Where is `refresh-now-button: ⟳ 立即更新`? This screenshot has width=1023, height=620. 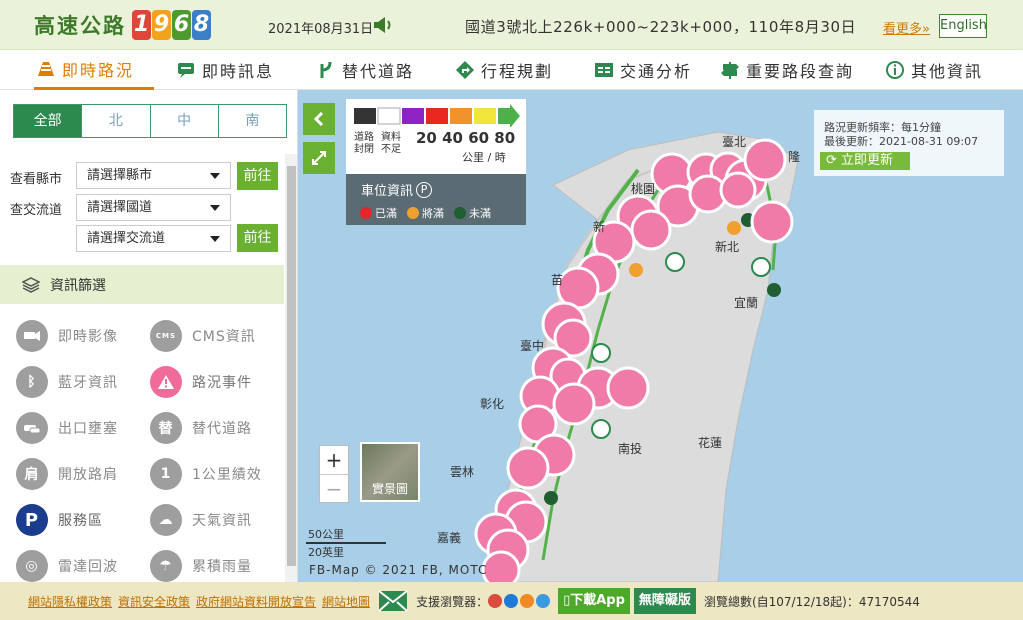 refresh-now-button: ⟳ 立即更新 is located at coordinates (865, 161).